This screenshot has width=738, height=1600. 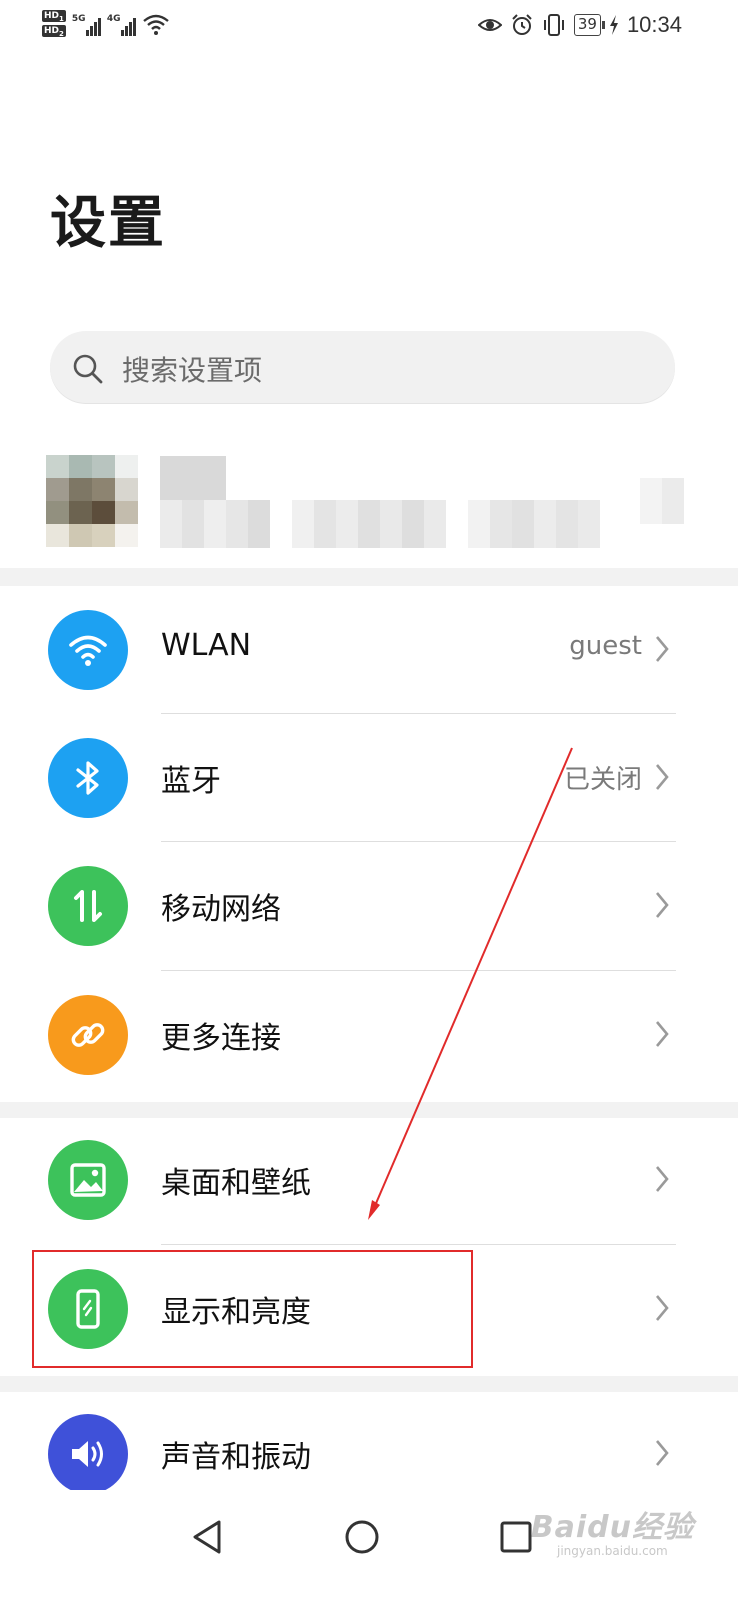 What do you see at coordinates (88, 369) in the screenshot?
I see `search-icon` at bounding box center [88, 369].